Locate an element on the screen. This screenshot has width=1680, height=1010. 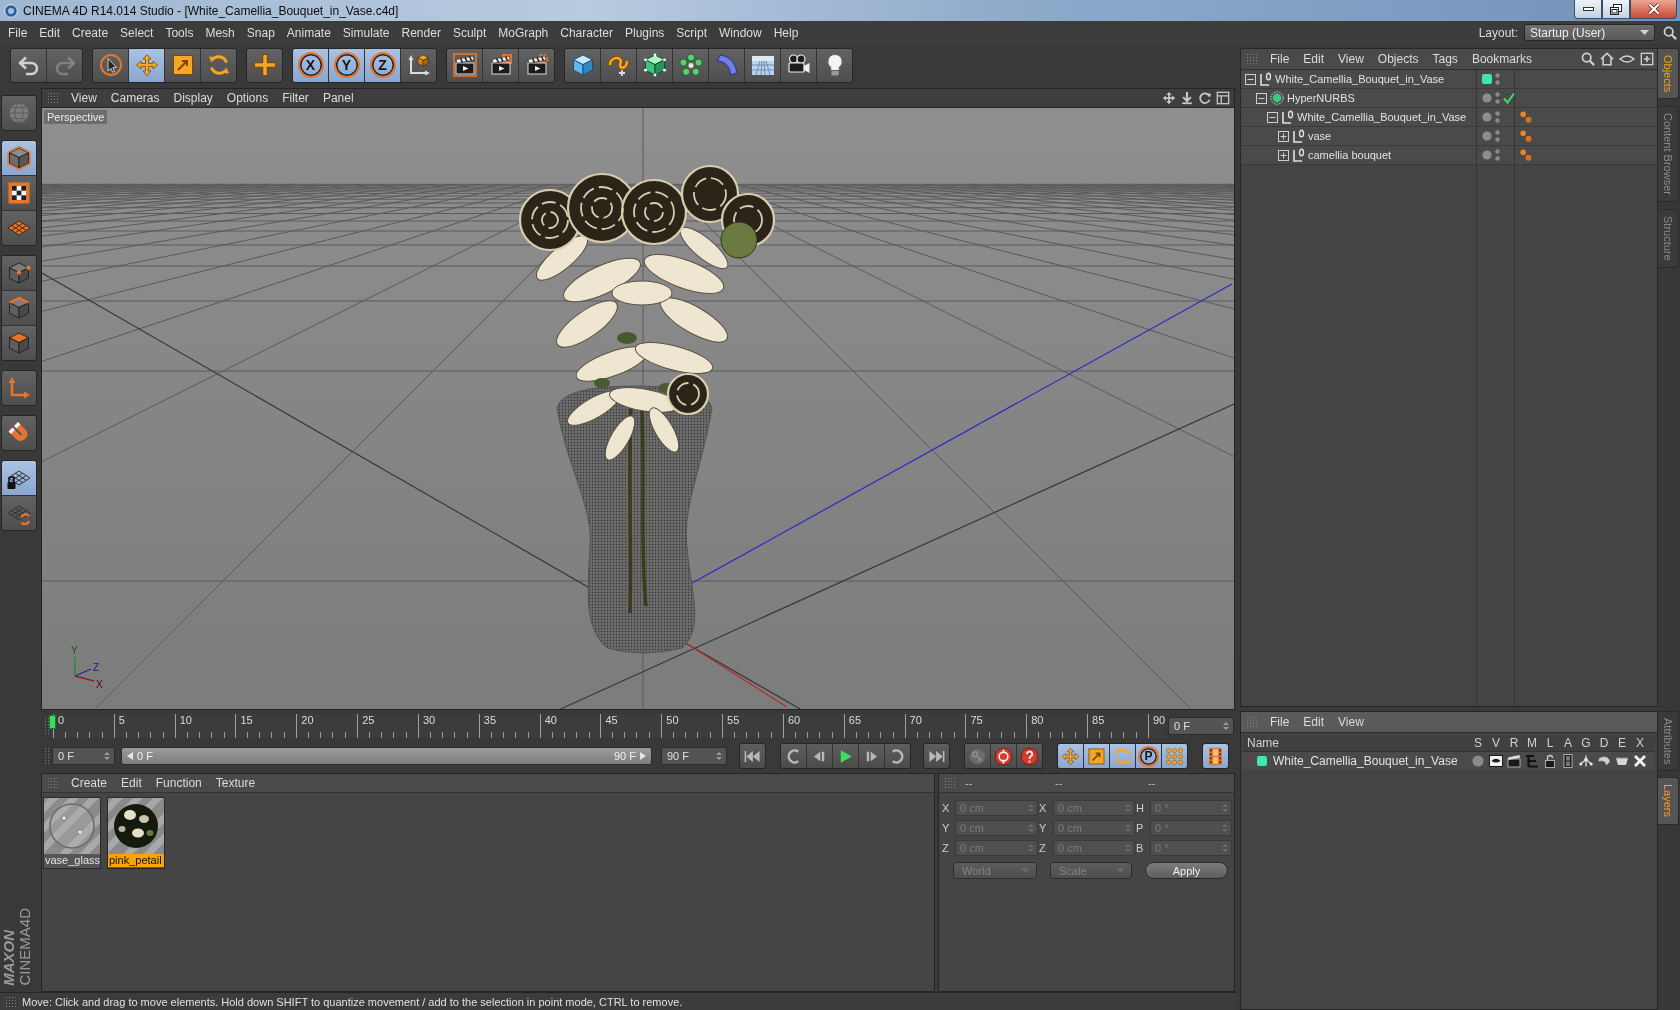
cup-icon is located at coordinates (1622, 761).